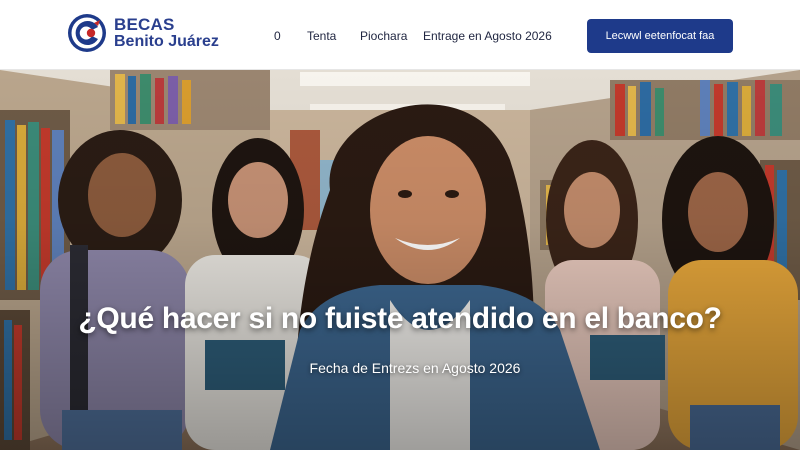  I want to click on nav-item-tenta: Tenta, so click(321, 36).